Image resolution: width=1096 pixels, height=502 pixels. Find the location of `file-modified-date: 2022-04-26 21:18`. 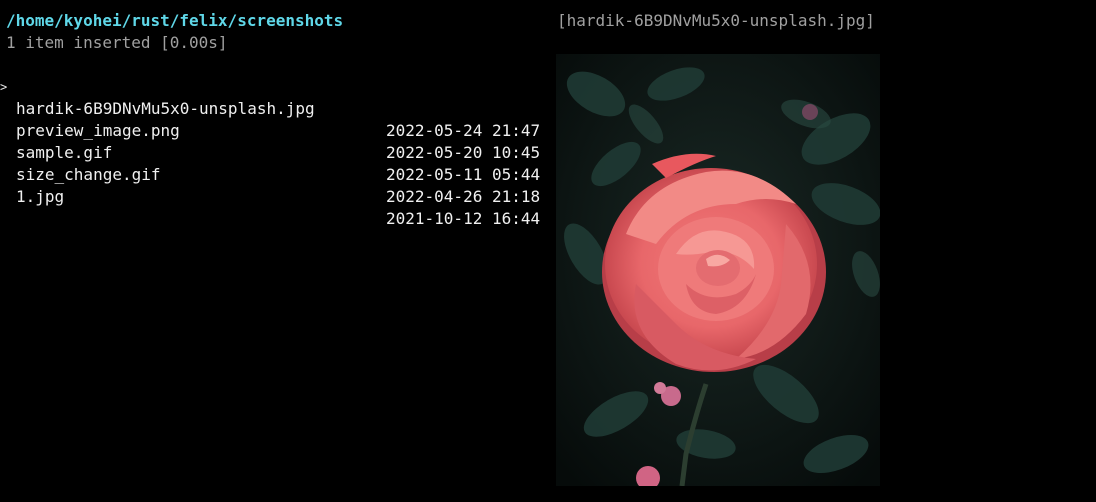

file-modified-date: 2022-04-26 21:18 is located at coordinates (463, 196).